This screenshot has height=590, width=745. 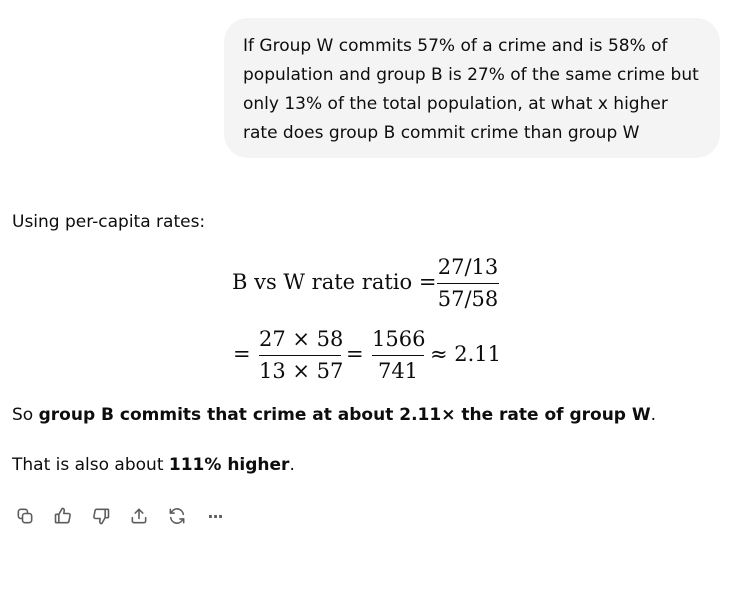 I want to click on regenerate-icon, so click(x=177, y=516).